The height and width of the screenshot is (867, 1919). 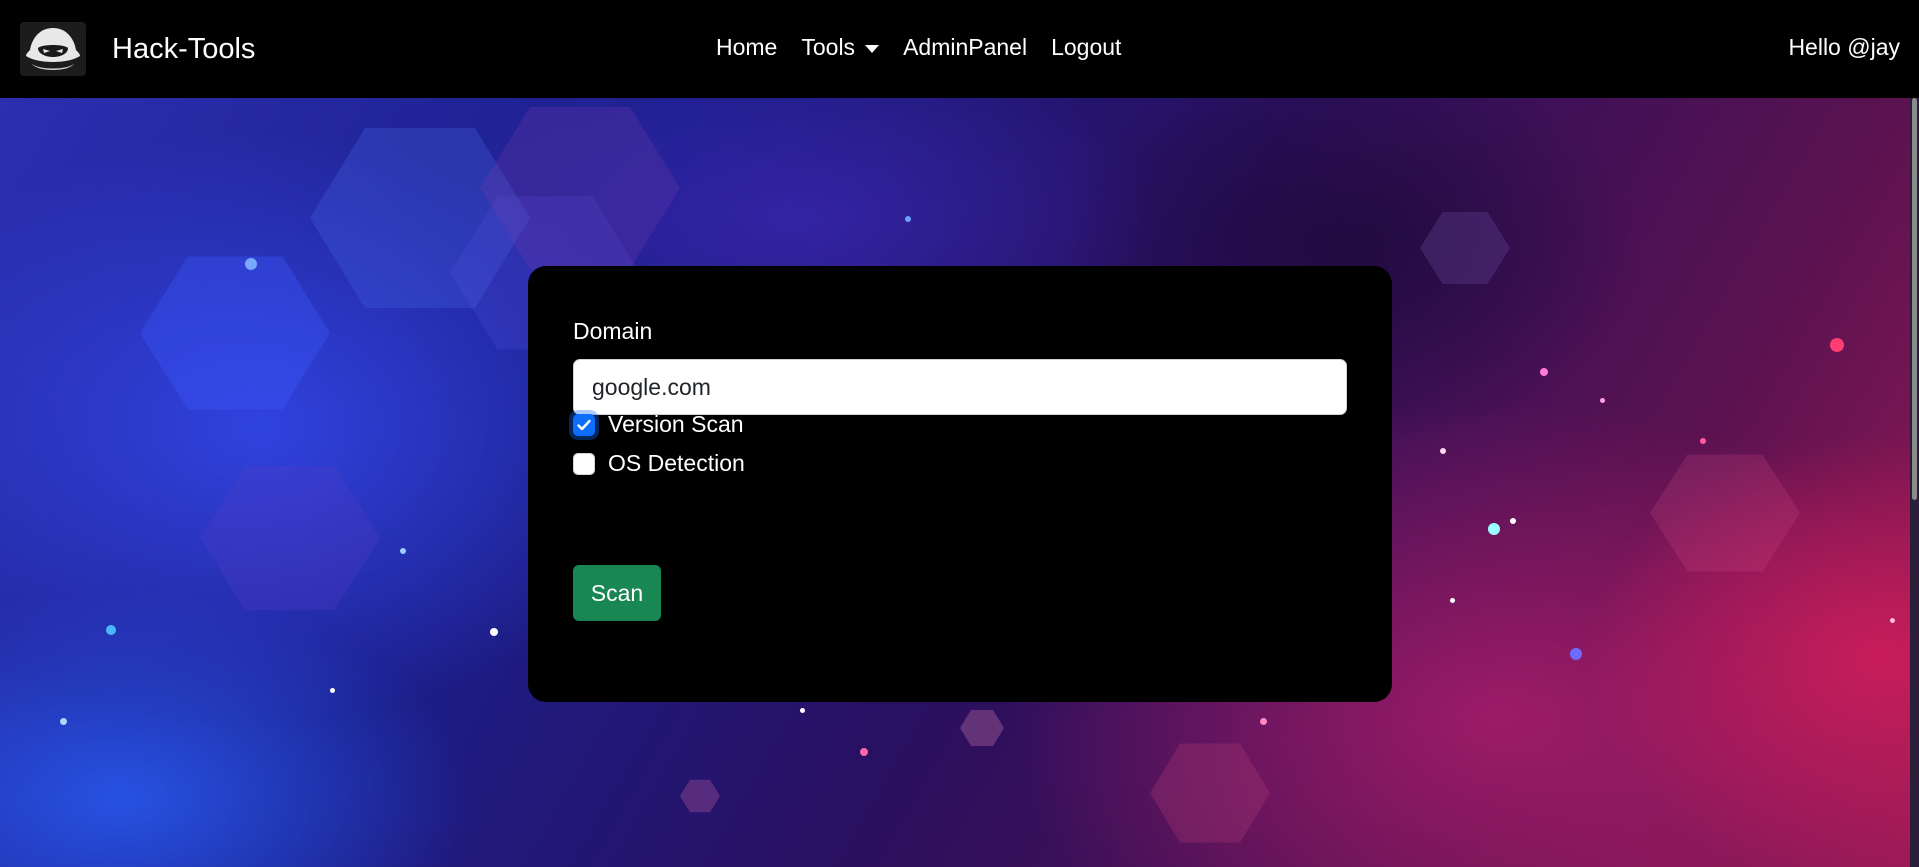 I want to click on page-scrollbar, so click(x=1914, y=482).